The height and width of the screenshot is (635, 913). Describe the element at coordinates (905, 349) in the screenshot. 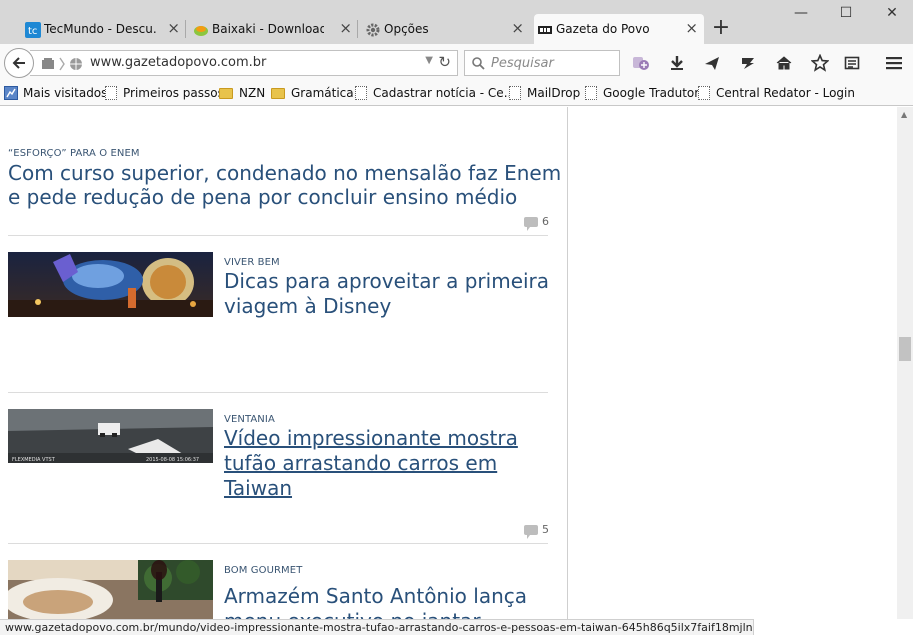

I see `scrollbar-thumb` at that location.